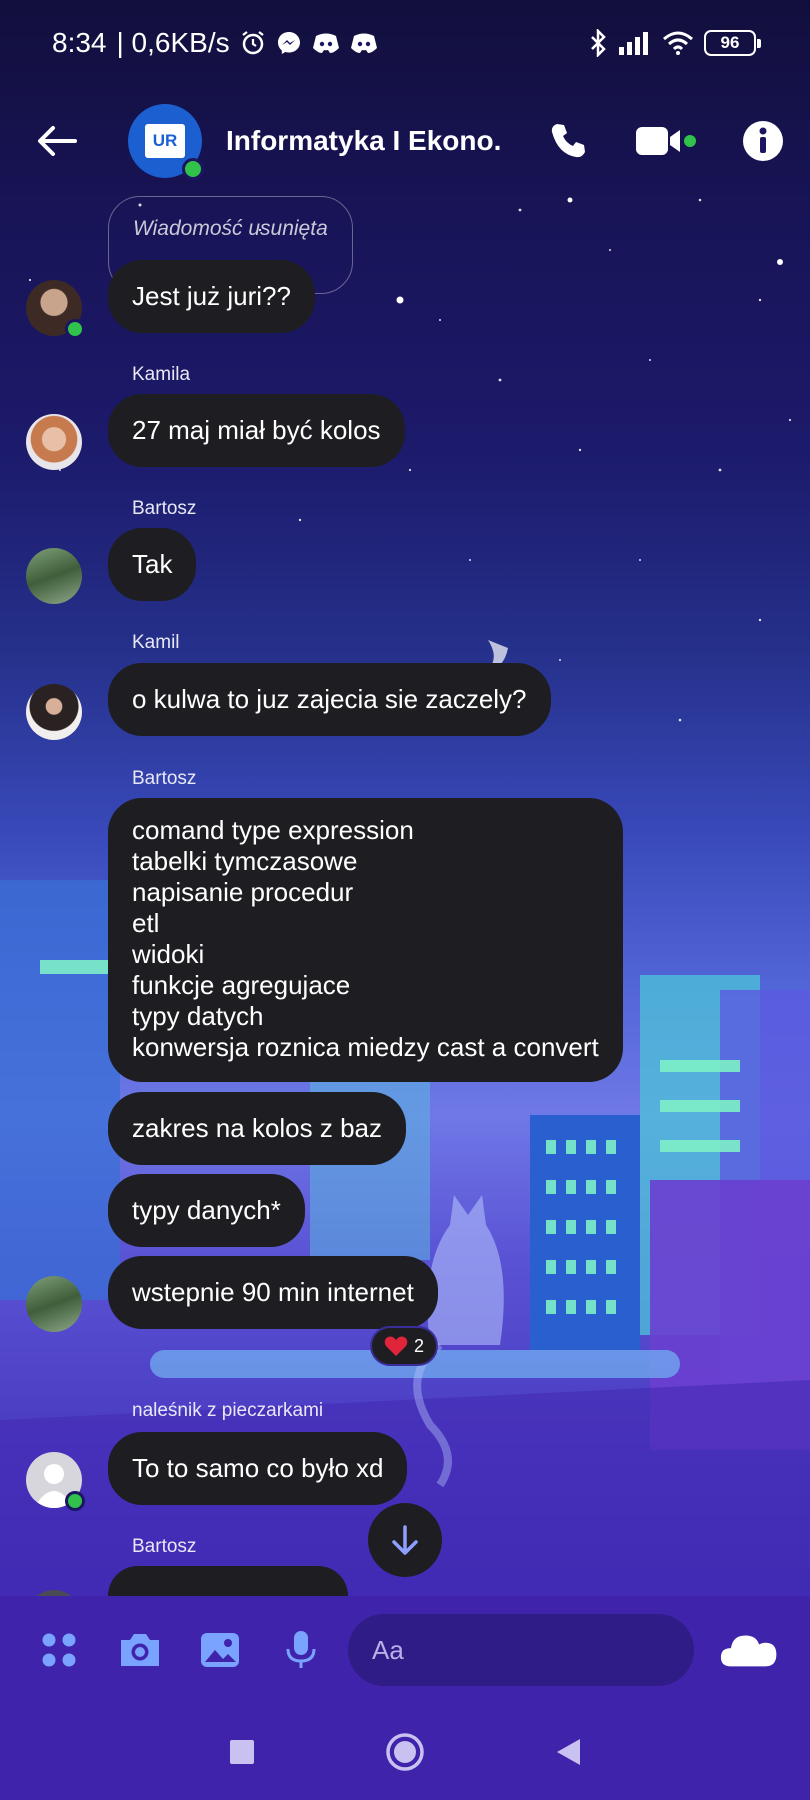 The image size is (810, 1800). Describe the element at coordinates (419, 1345) in the screenshot. I see `reaction-count: 2` at that location.